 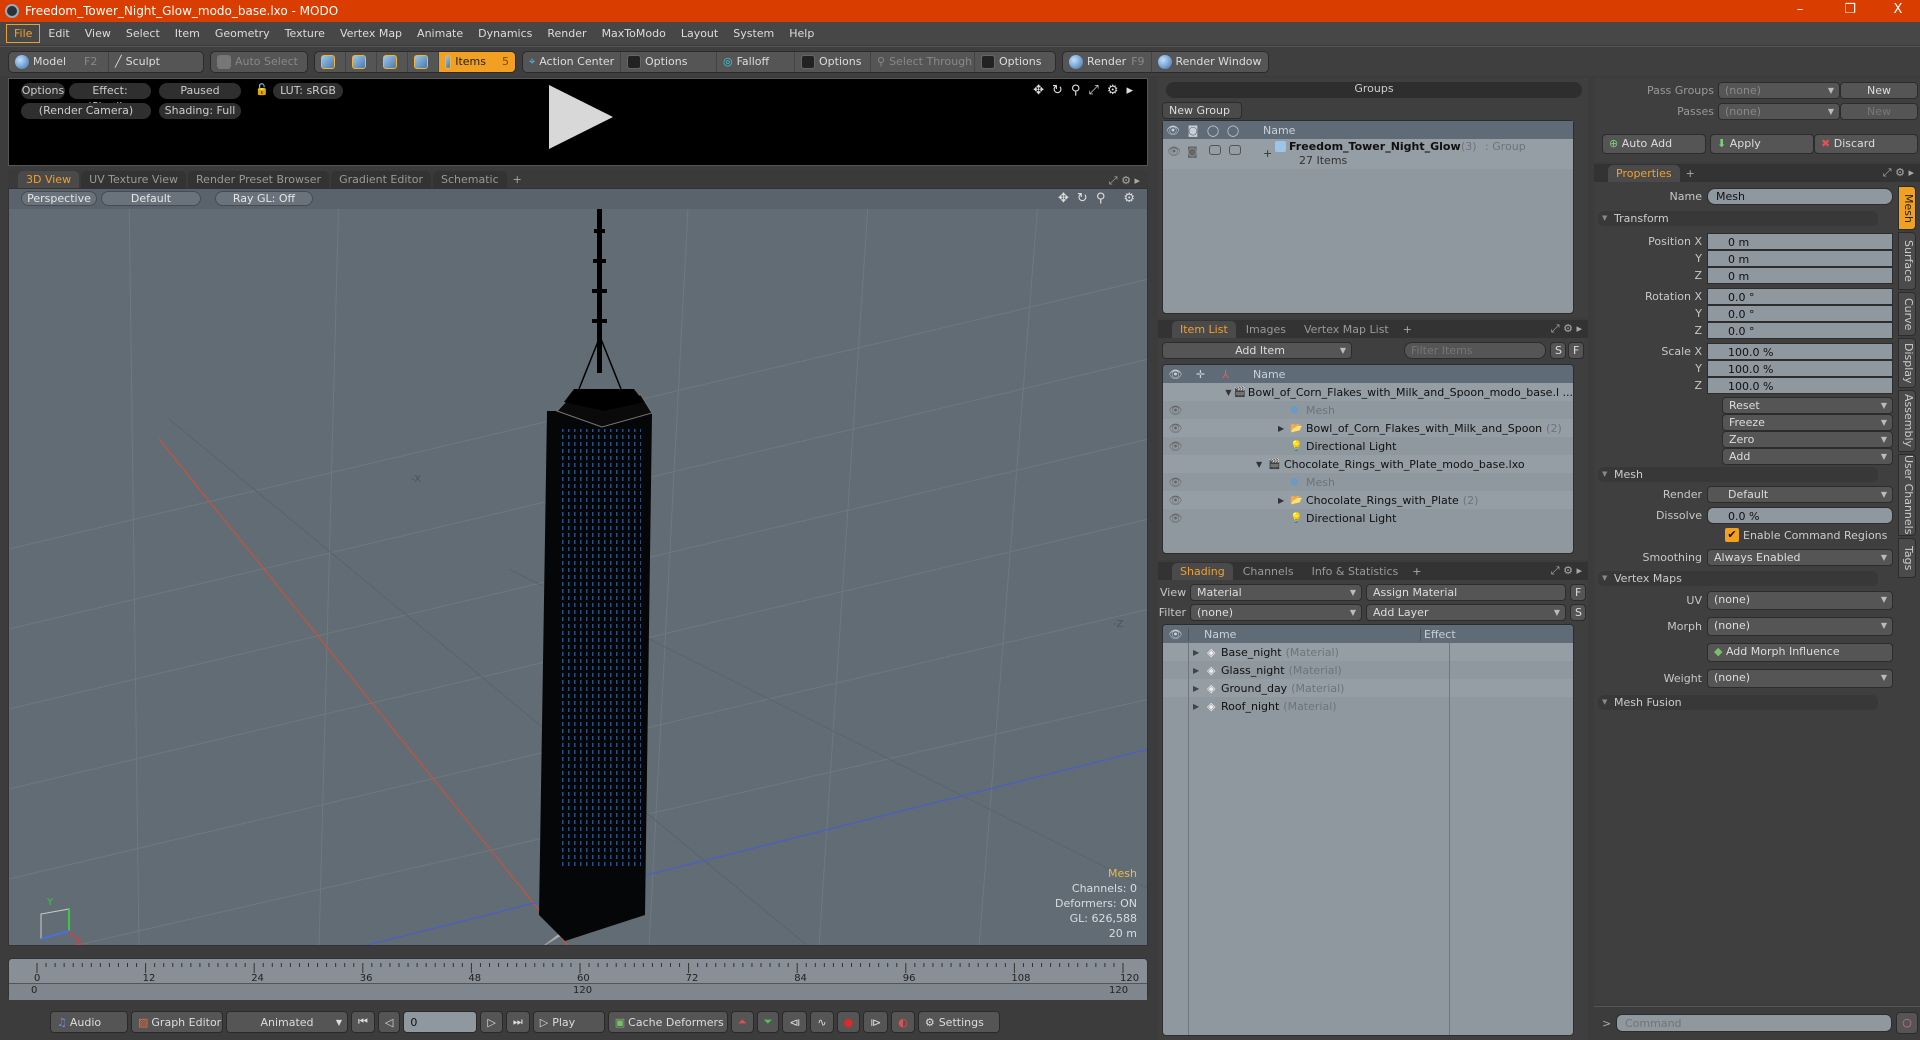 What do you see at coordinates (923, 61) in the screenshot?
I see `select-through-button: ⚲ Select Through` at bounding box center [923, 61].